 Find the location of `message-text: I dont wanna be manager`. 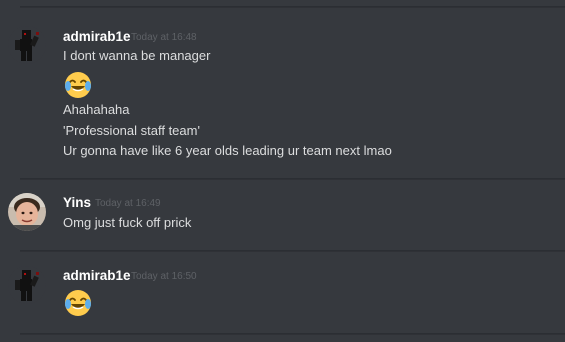

message-text: I dont wanna be manager is located at coordinates (137, 55).